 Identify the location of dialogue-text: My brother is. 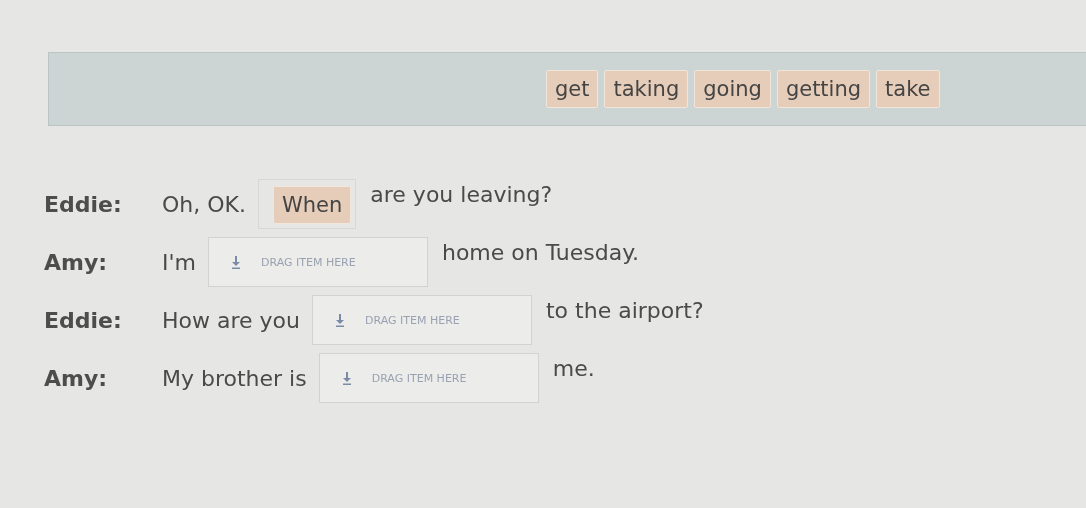
(234, 378).